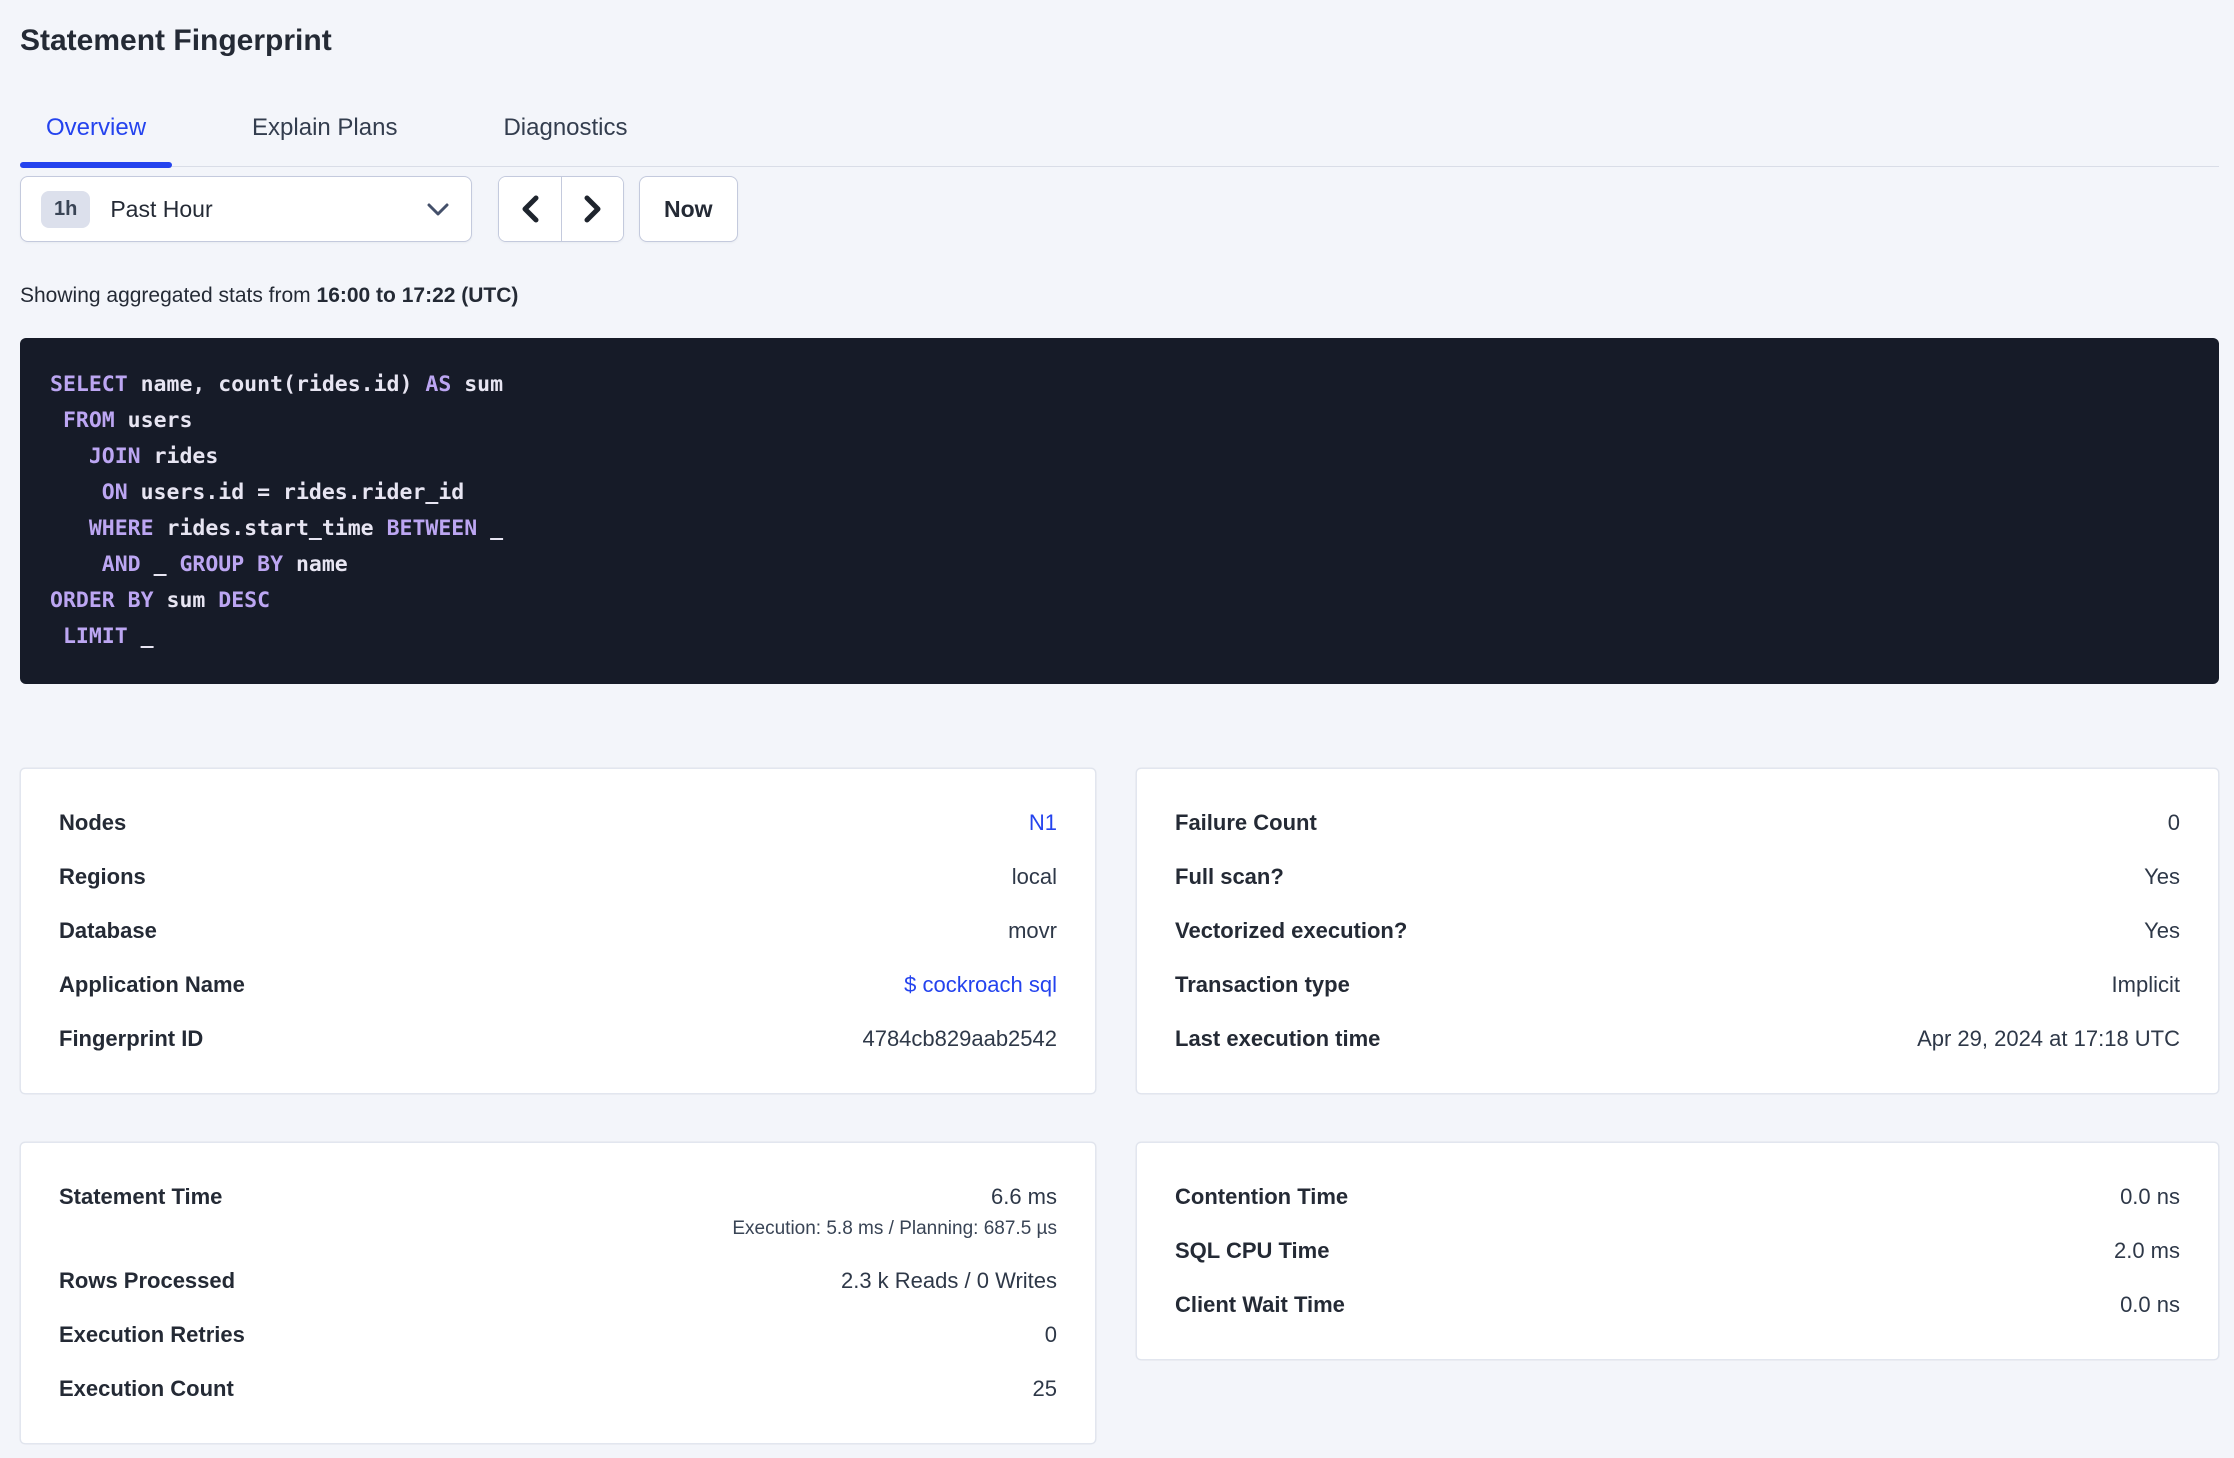 This screenshot has width=2234, height=1458. Describe the element at coordinates (1260, 1304) in the screenshot. I see `stat-label: Client Wait Time` at that location.